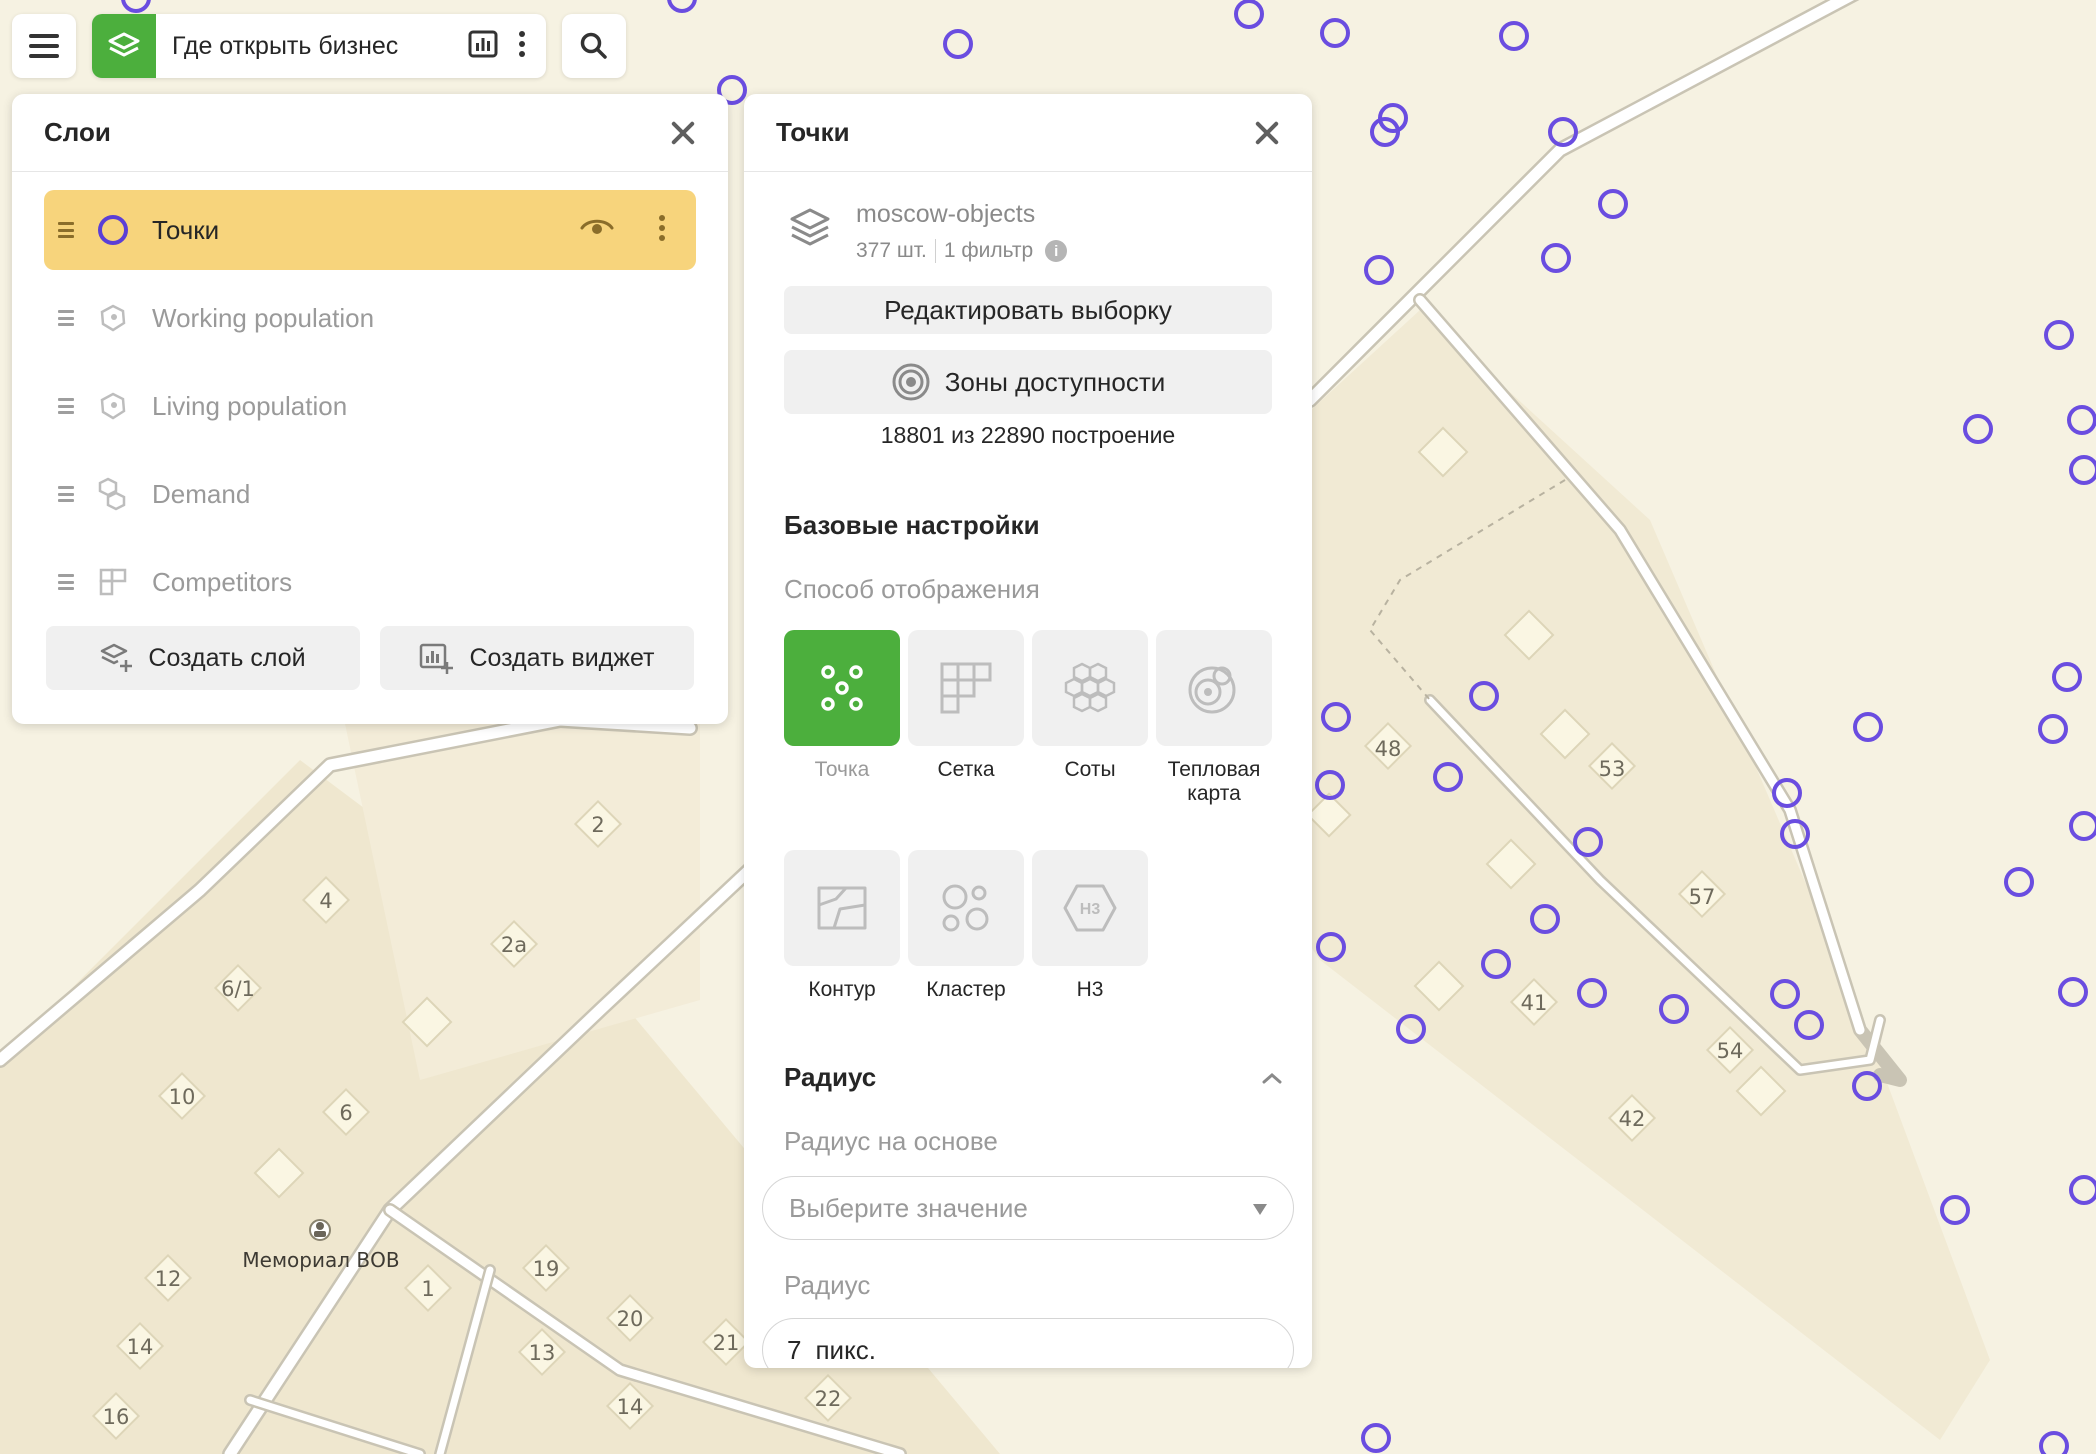 The width and height of the screenshot is (2096, 1454). Describe the element at coordinates (1730, 1051) in the screenshot. I see `house-number: 54` at that location.